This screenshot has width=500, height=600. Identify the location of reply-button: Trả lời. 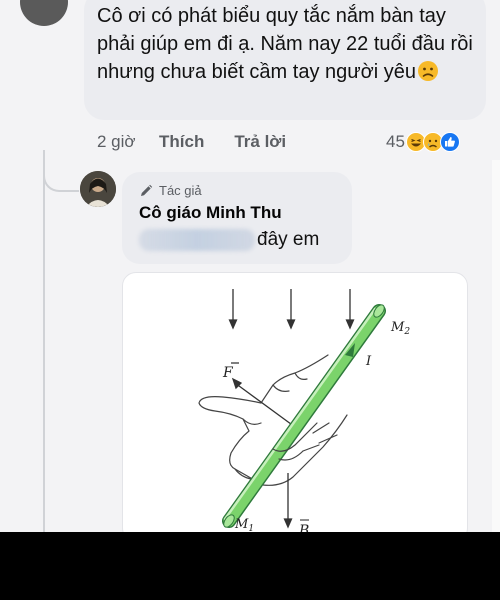
(260, 142).